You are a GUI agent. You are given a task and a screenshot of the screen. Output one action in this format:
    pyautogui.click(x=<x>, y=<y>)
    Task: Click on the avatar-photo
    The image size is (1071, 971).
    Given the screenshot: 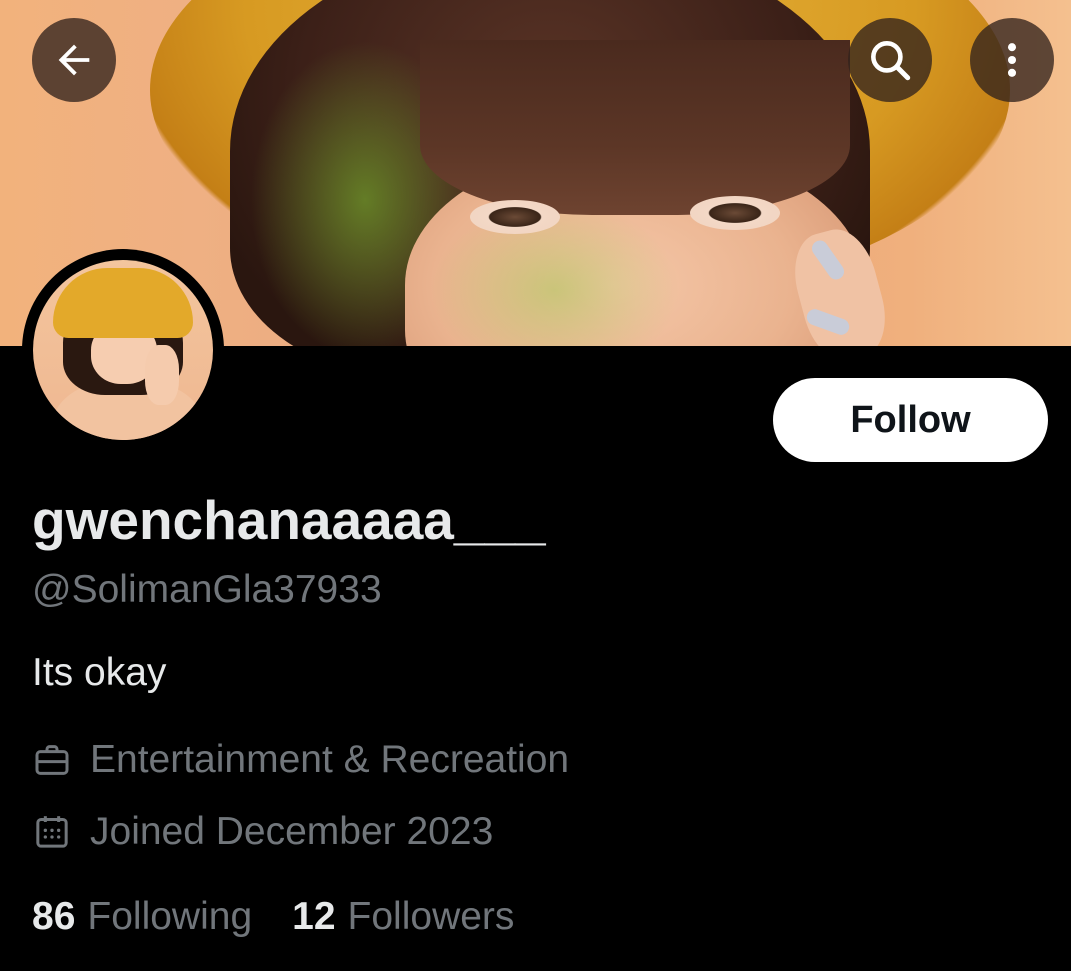 What is the action you would take?
    pyautogui.click(x=123, y=350)
    